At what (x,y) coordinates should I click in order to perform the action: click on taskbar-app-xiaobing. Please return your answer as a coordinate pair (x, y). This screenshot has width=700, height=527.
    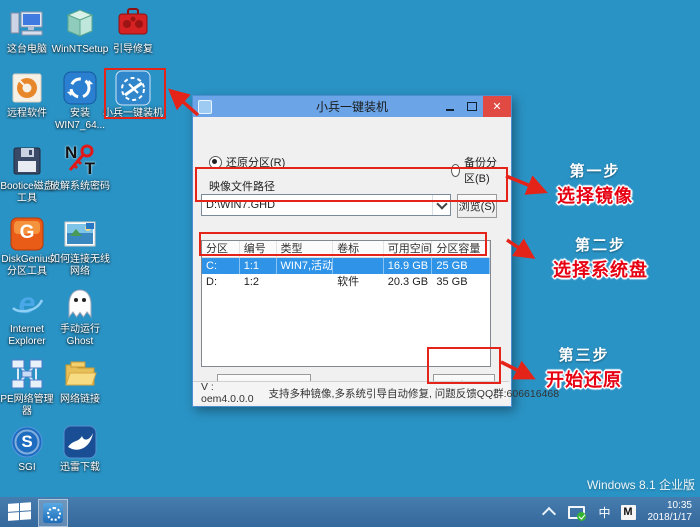
    Looking at the image, I should click on (53, 513).